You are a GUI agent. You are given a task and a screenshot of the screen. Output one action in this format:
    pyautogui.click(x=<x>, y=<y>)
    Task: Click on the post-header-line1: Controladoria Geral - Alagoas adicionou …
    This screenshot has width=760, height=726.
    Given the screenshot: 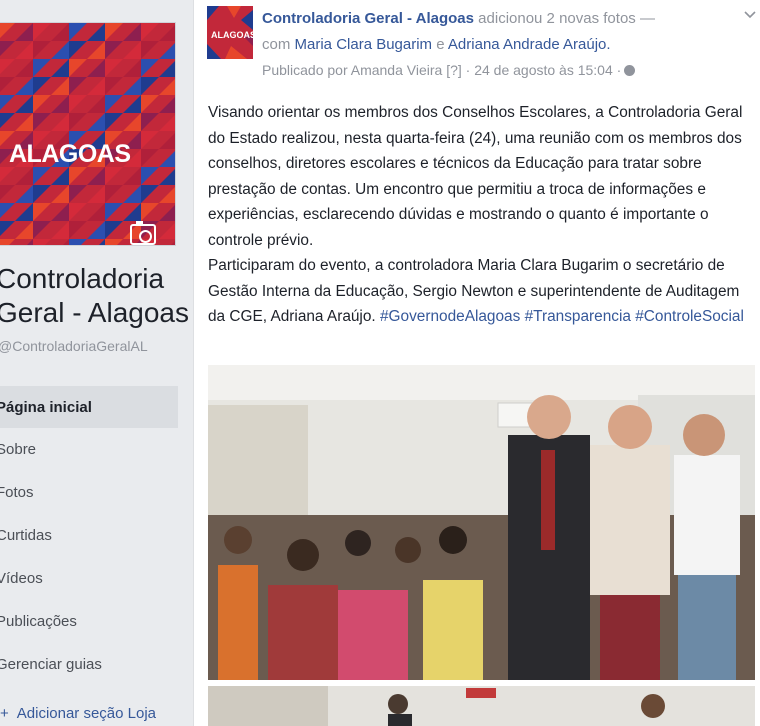 What is the action you would take?
    pyautogui.click(x=458, y=18)
    